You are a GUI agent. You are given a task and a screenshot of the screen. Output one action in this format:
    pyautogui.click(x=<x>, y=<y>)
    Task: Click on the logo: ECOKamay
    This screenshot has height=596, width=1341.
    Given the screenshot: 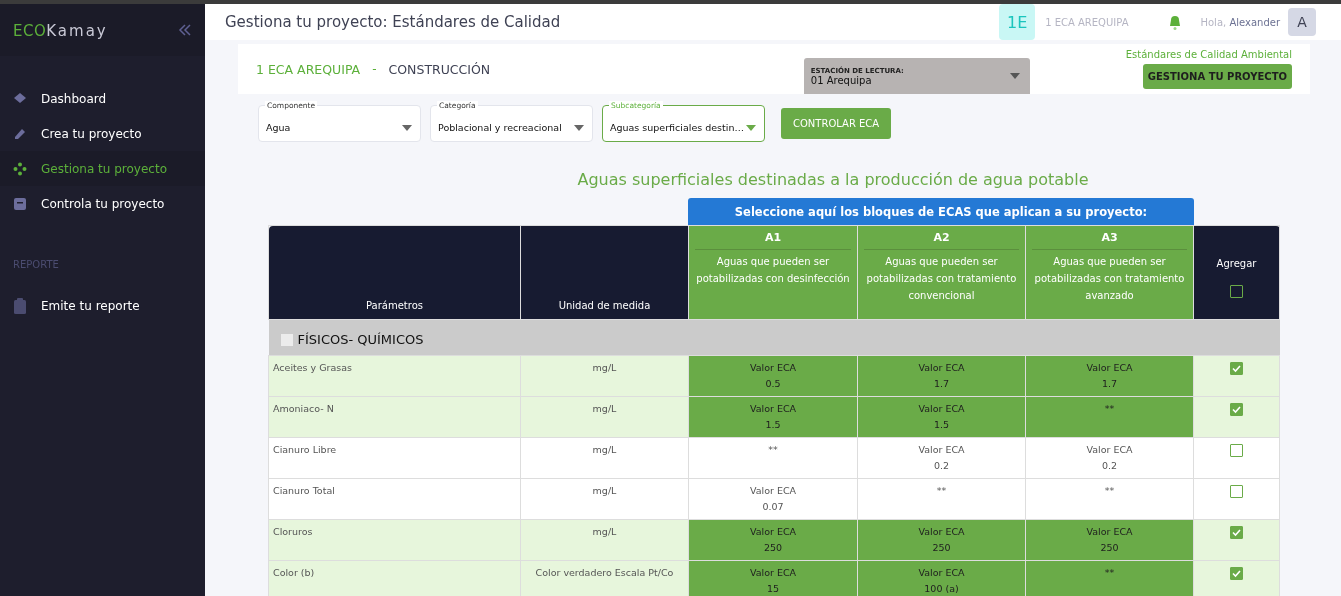 What is the action you would take?
    pyautogui.click(x=60, y=30)
    